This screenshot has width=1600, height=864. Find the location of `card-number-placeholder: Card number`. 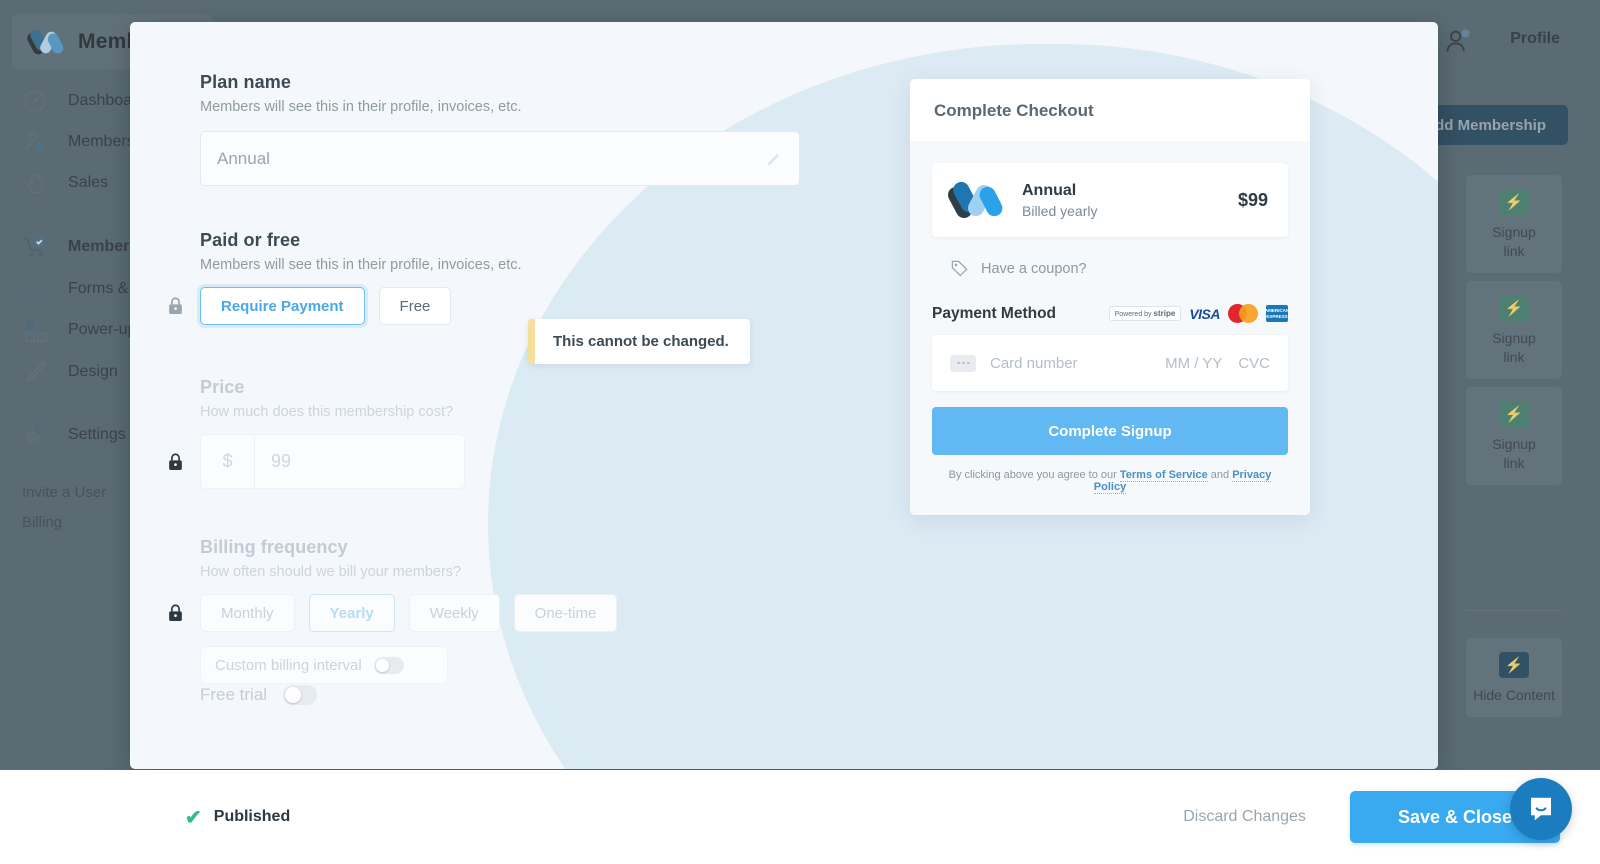

card-number-placeholder: Card number is located at coordinates (1034, 363).